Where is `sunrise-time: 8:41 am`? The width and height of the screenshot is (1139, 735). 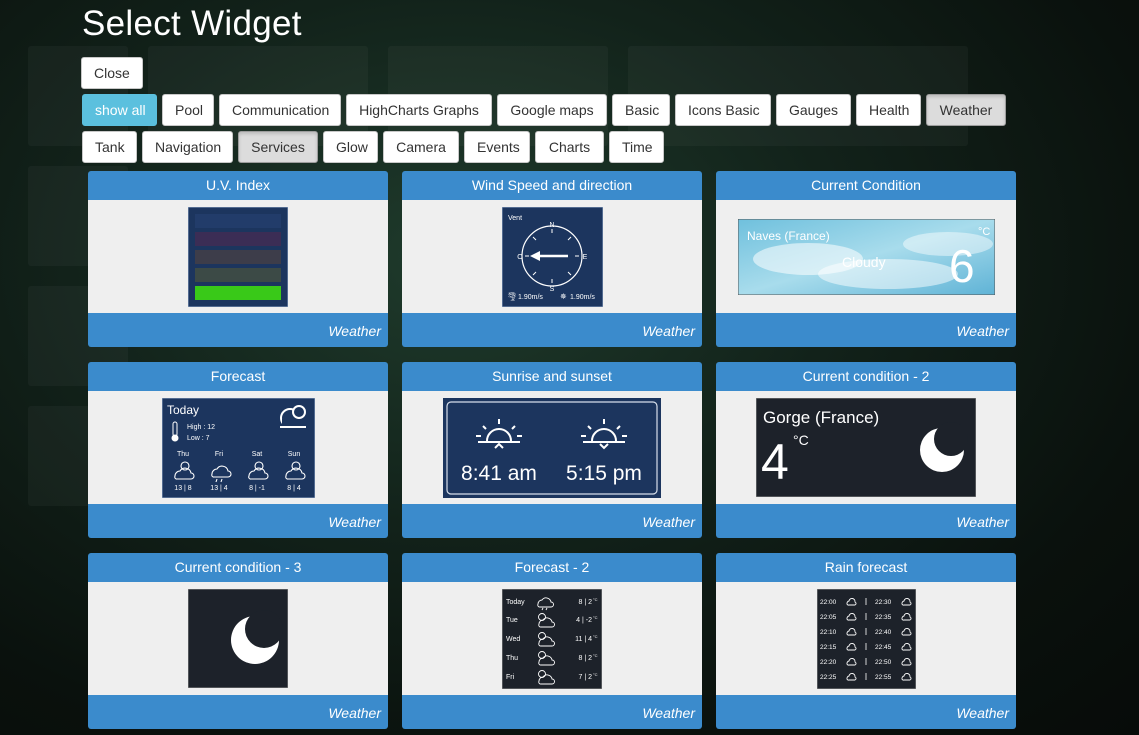
sunrise-time: 8:41 am is located at coordinates (499, 473).